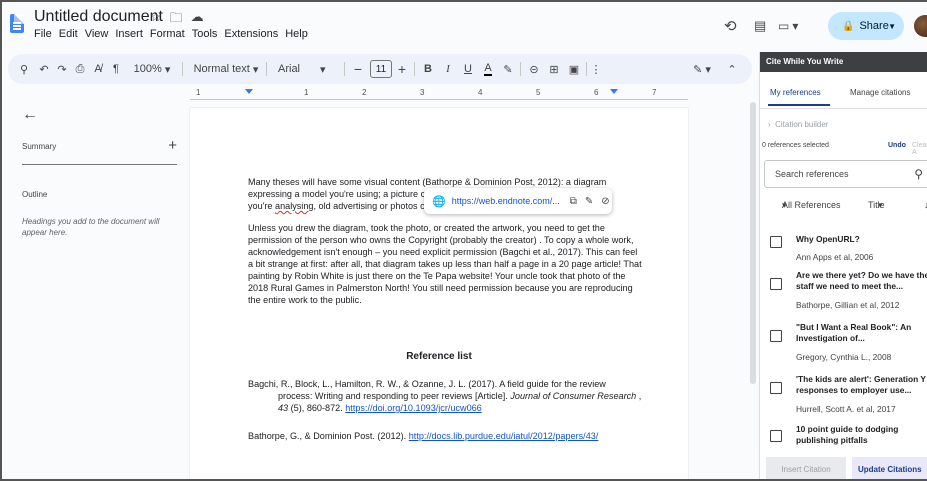  I want to click on menu-file: File, so click(43, 34).